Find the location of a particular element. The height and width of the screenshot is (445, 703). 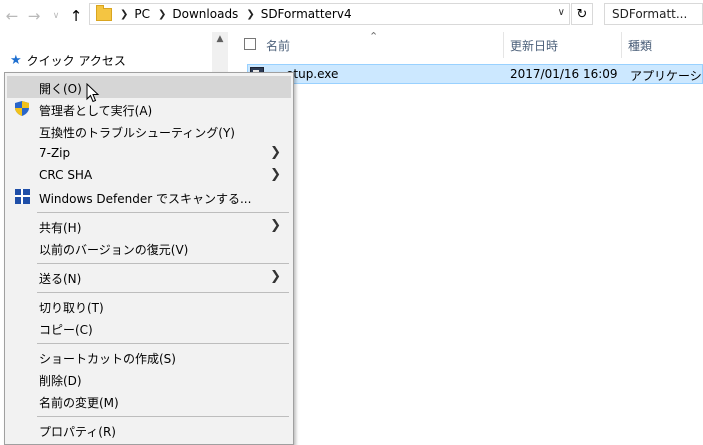

menu-item-label: 名前の変更(M) is located at coordinates (79, 403).